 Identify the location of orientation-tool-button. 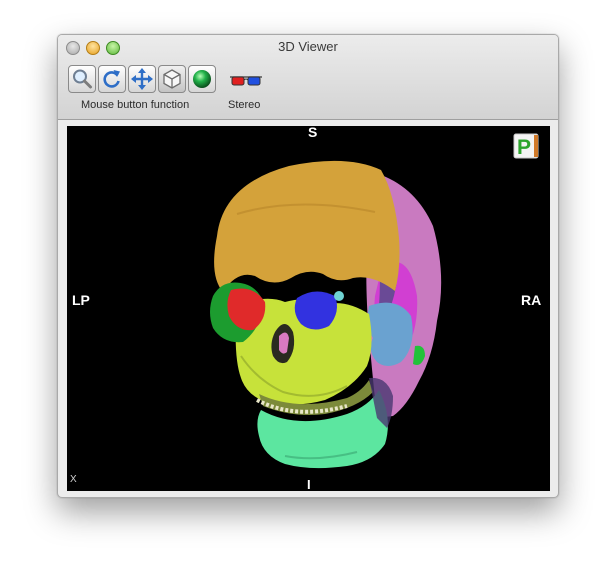
(172, 79).